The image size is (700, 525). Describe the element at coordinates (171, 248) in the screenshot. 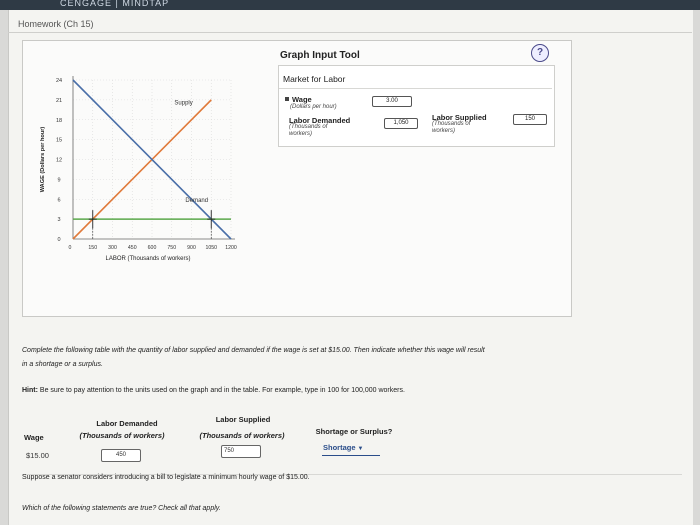

I see `x-tick-label: 750` at that location.